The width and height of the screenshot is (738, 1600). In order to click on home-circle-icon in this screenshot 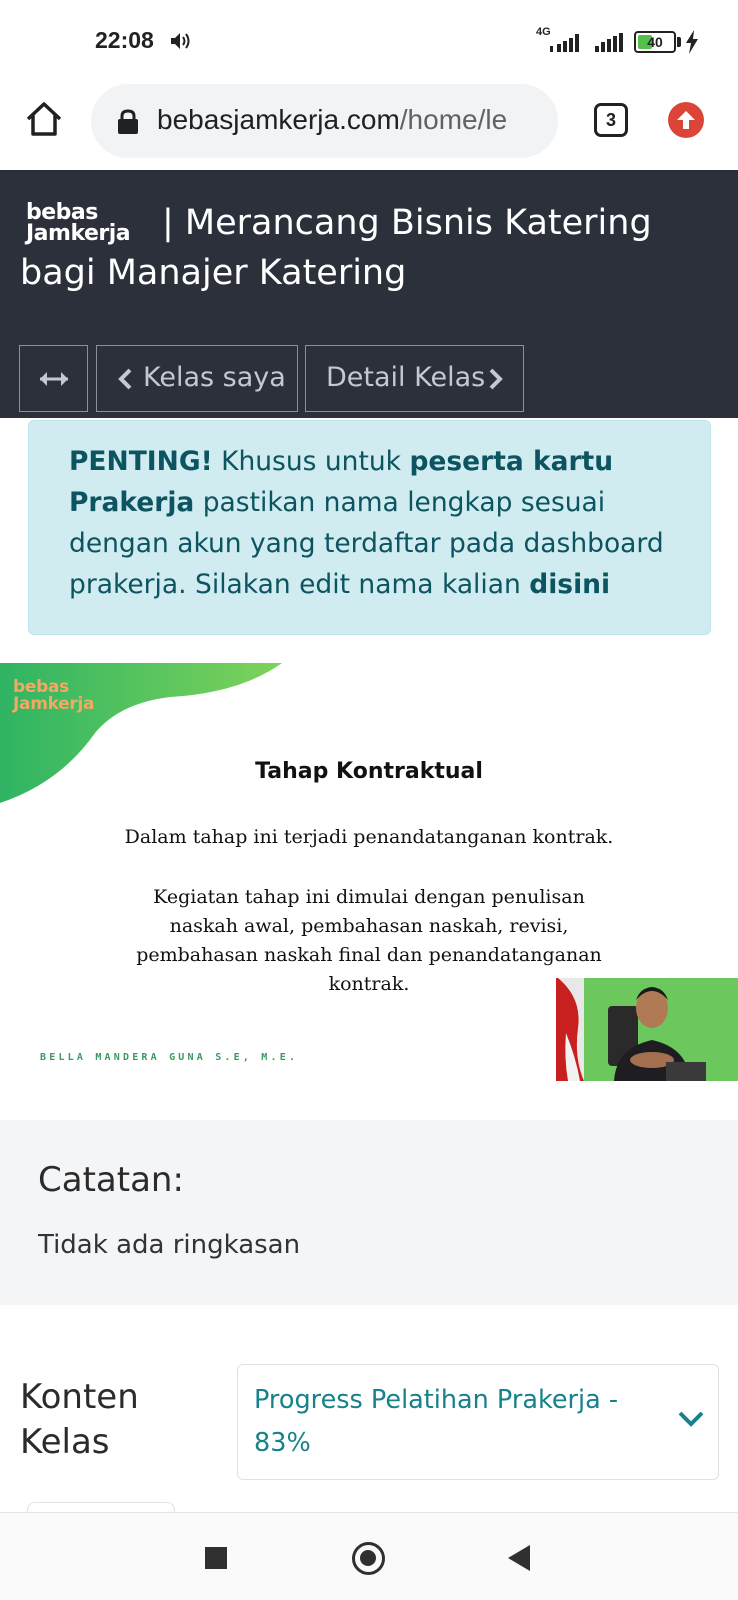, I will do `click(368, 1558)`.